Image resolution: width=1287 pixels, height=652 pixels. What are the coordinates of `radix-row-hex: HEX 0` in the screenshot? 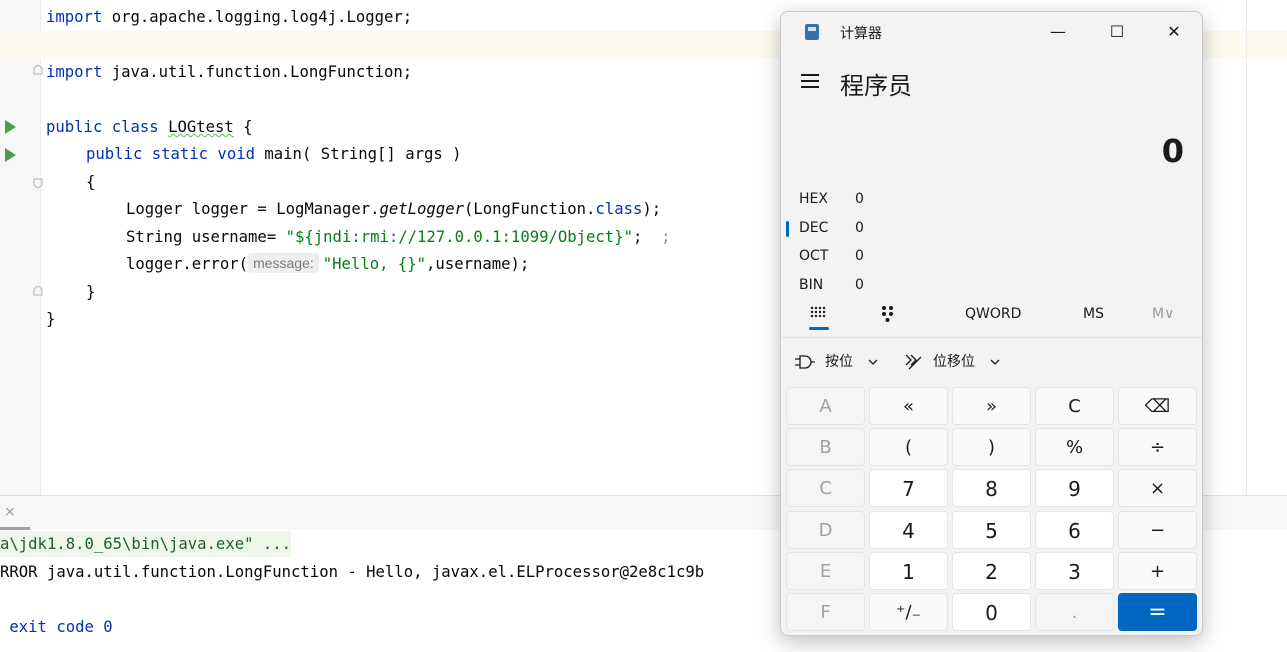 It's located at (831, 199).